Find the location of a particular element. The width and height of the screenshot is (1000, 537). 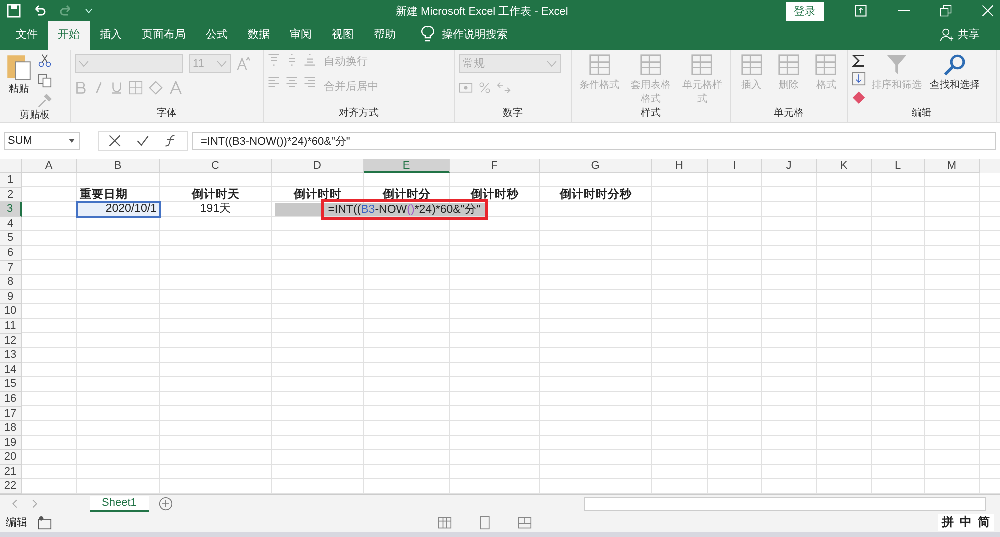

row-header: 20 is located at coordinates (11, 457).